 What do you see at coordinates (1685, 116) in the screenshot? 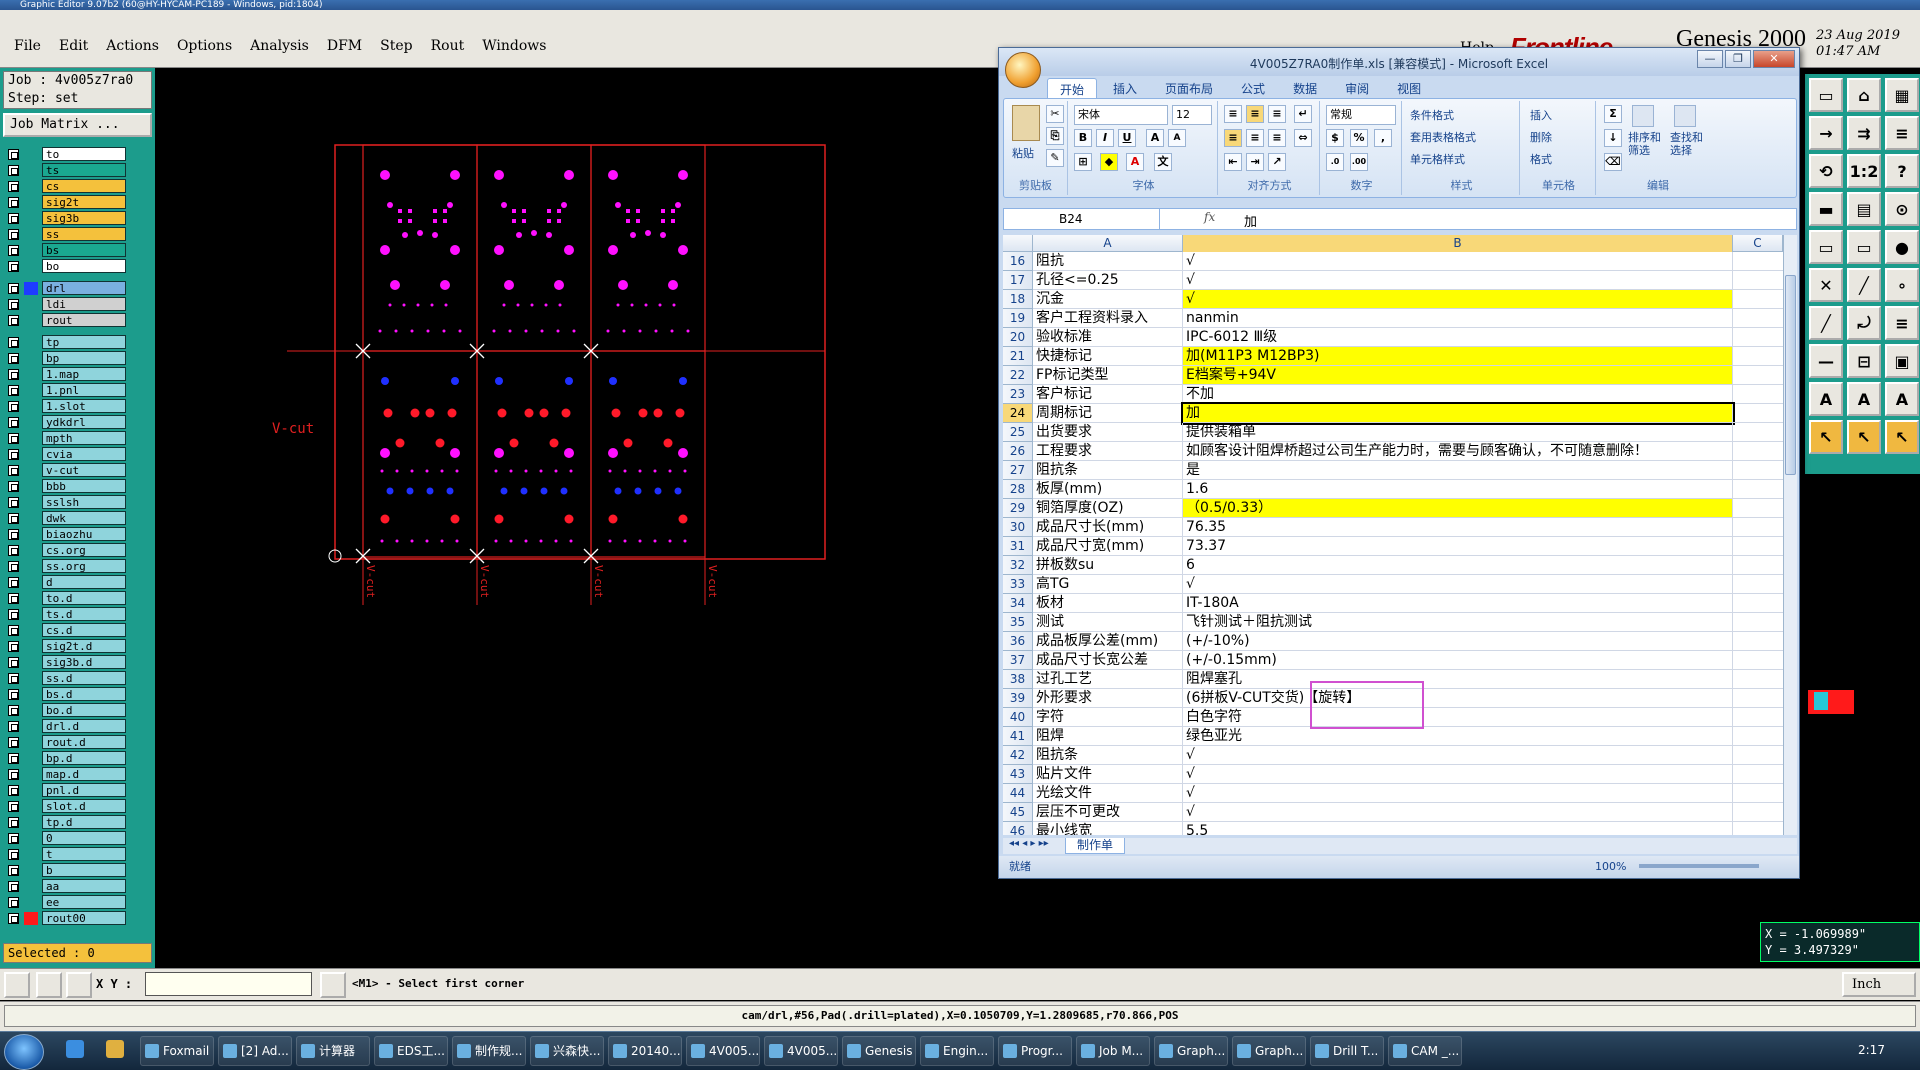
I see `find-select-icon` at bounding box center [1685, 116].